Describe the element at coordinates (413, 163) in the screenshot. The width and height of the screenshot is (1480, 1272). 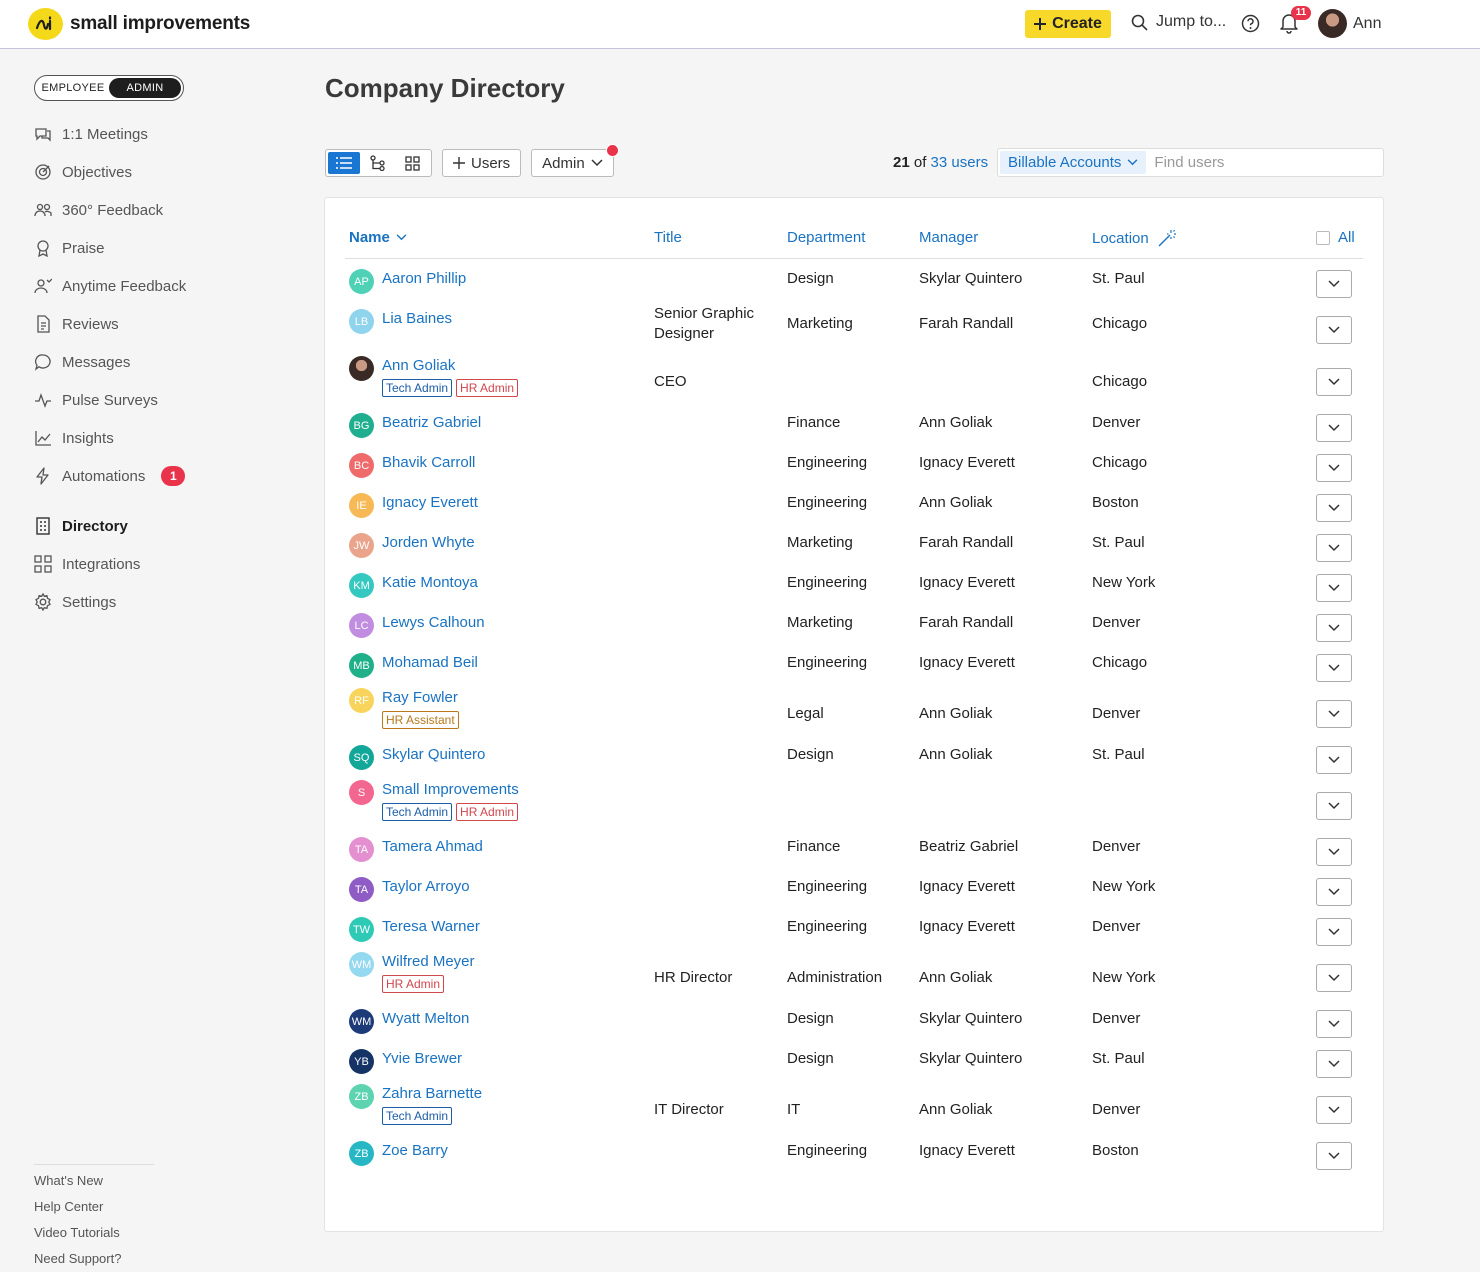
I see `grid-view-button` at that location.